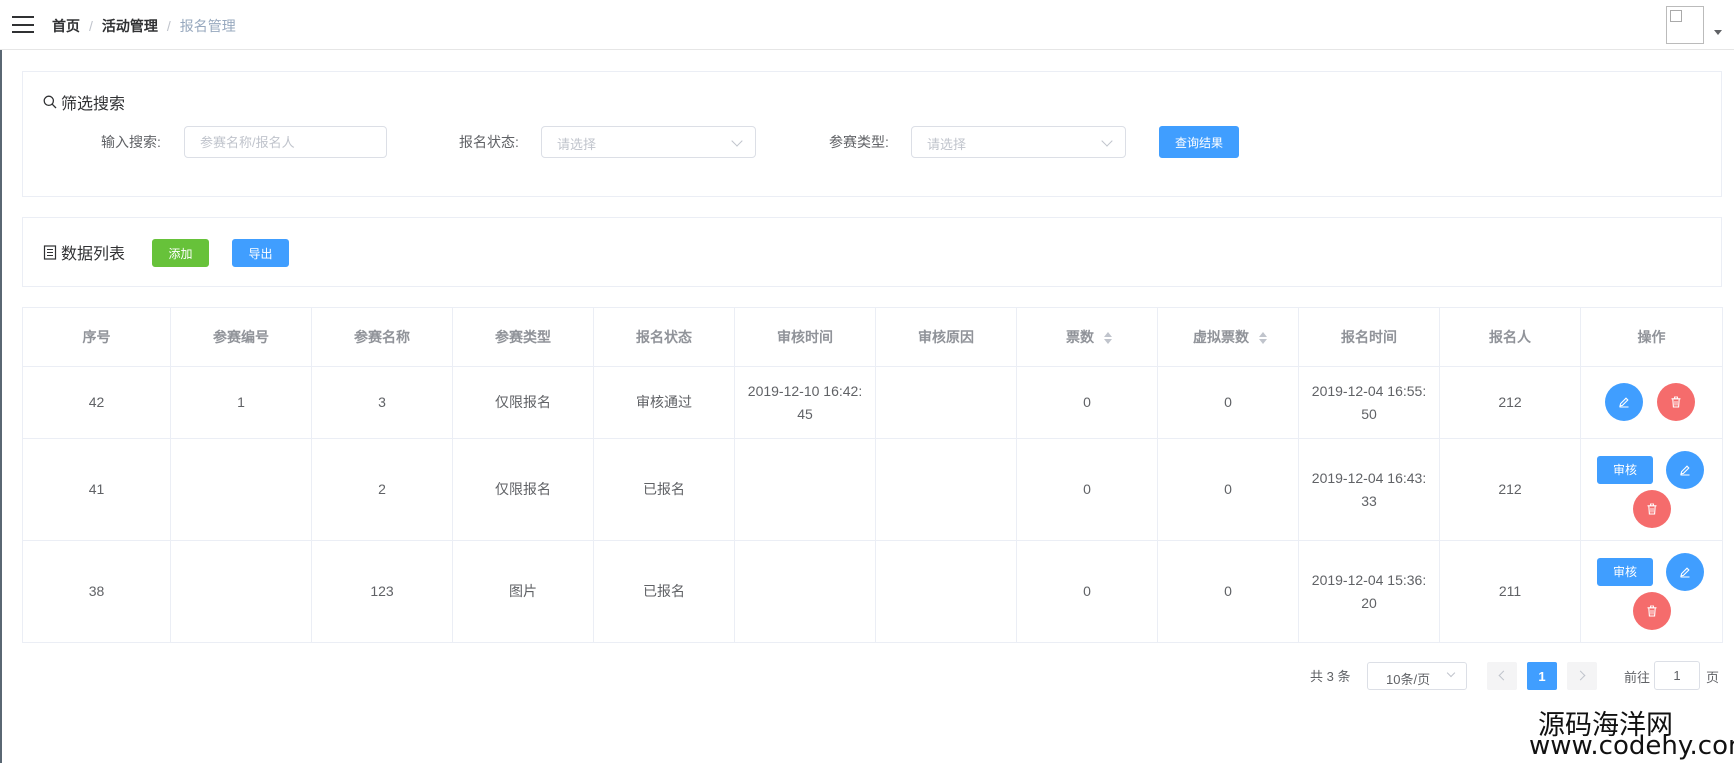 Image resolution: width=1734 pixels, height=763 pixels. Describe the element at coordinates (241, 337) in the screenshot. I see `column-header: 参赛编号` at that location.